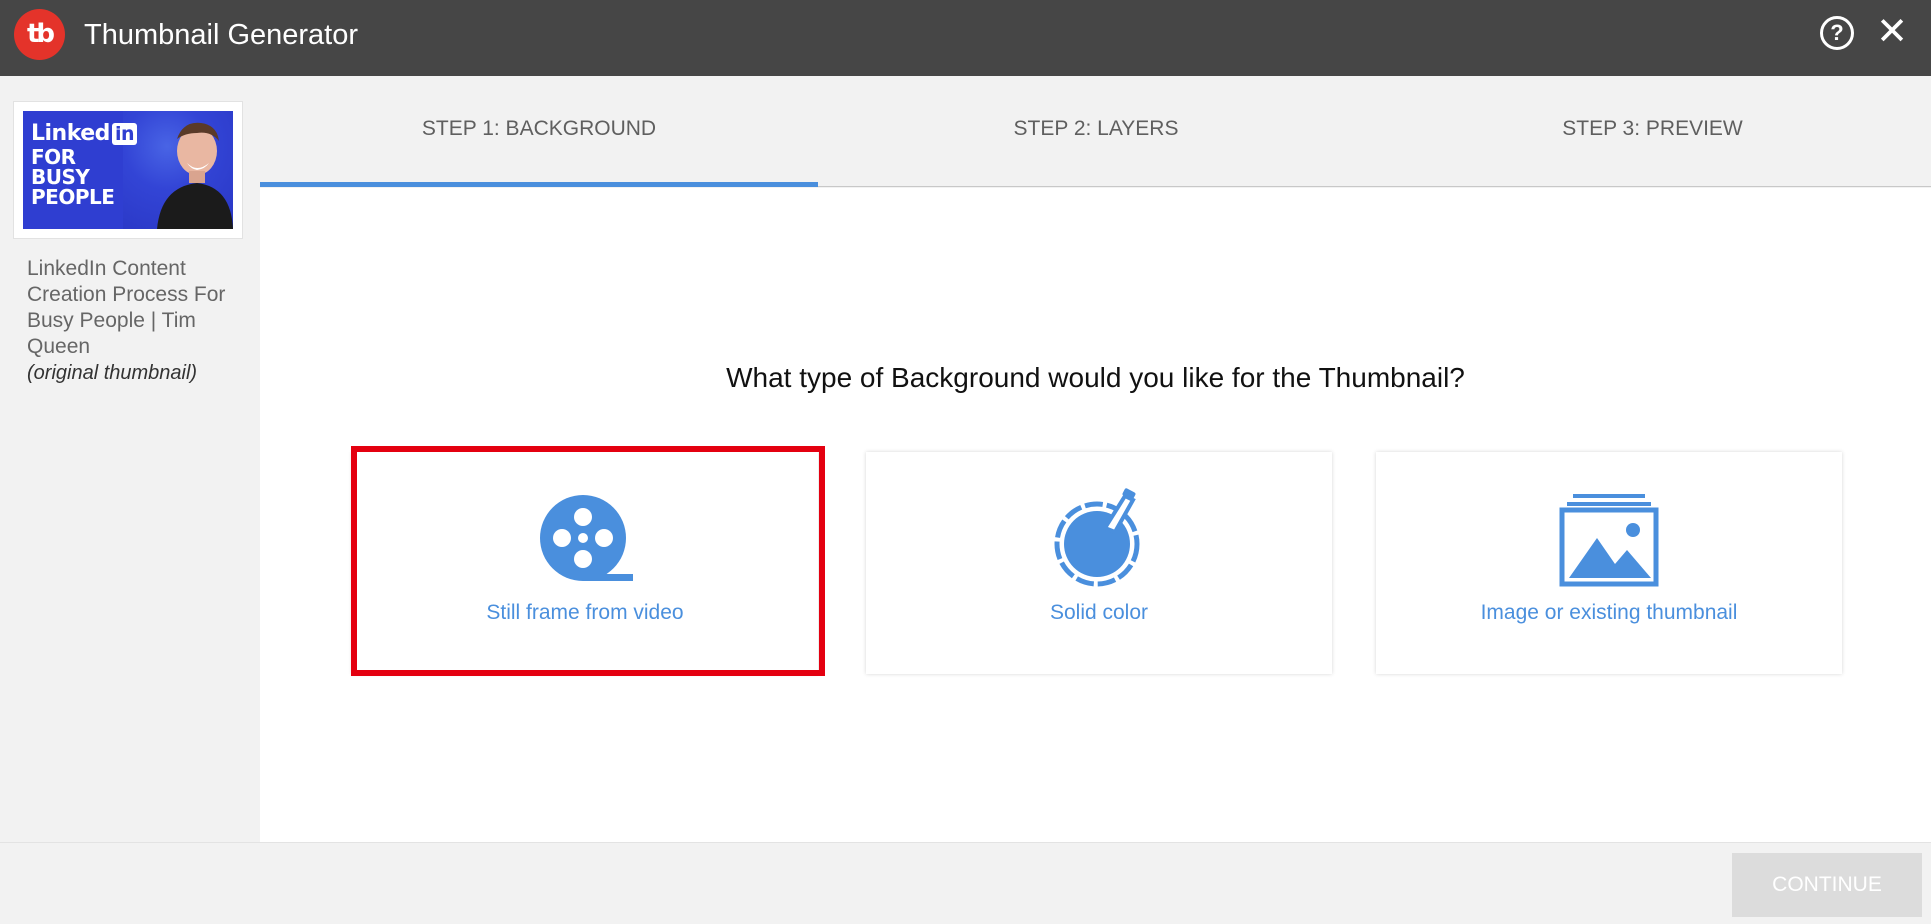 This screenshot has width=1931, height=924. I want to click on option-still-frame-label: Still frame from video, so click(585, 612).